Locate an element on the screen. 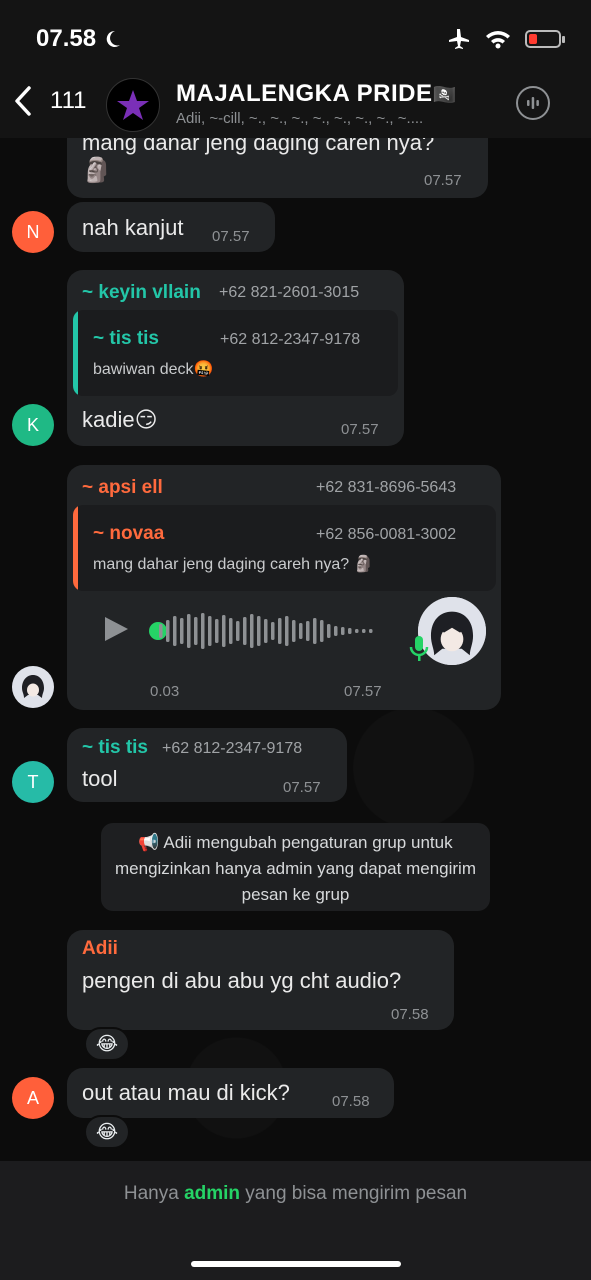  audio-waveform is located at coordinates (273, 631).